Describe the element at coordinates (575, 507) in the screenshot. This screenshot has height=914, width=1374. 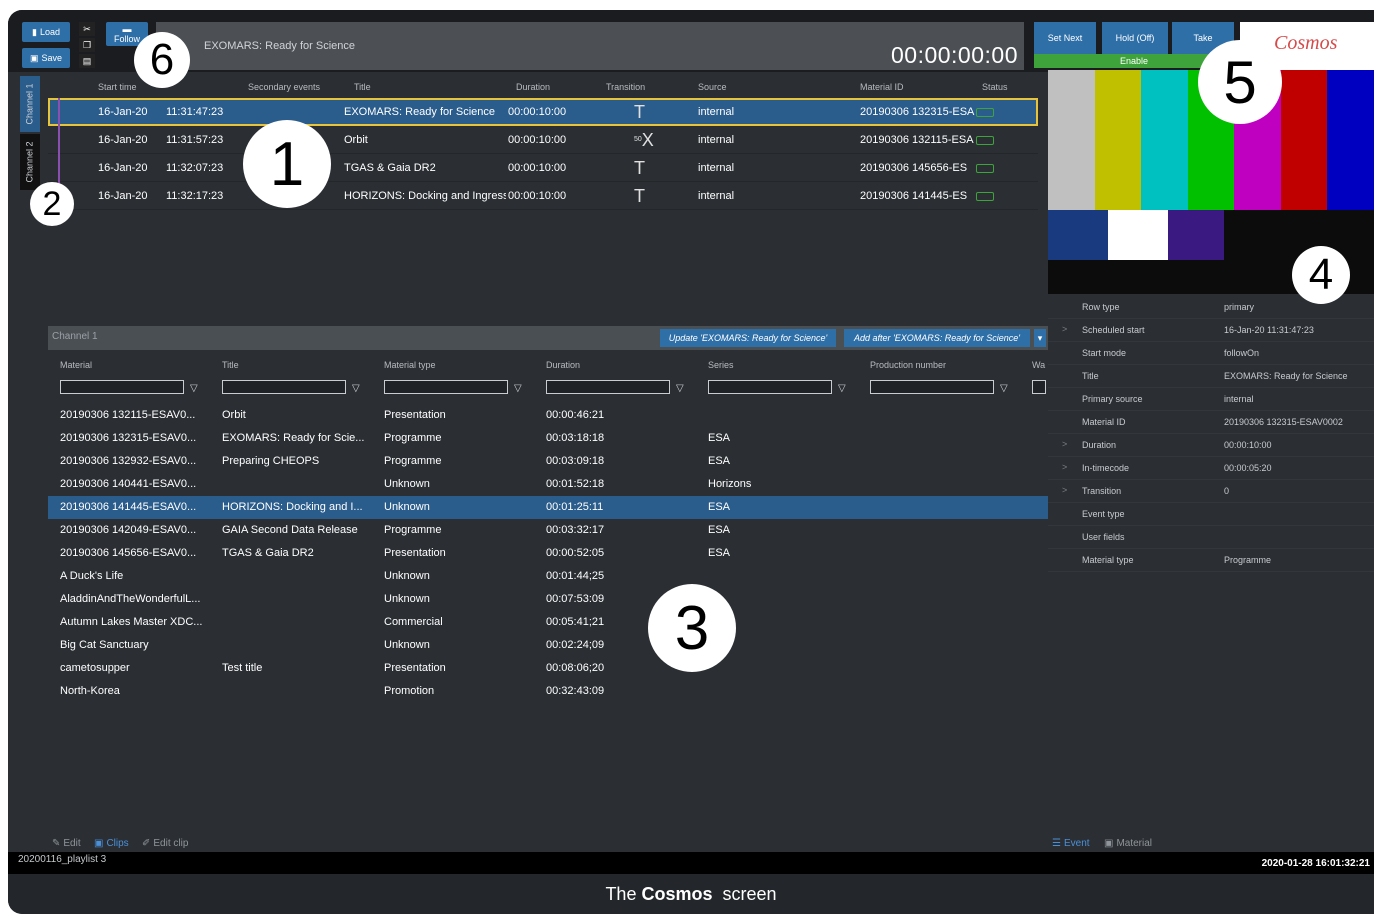
I see `clip-duration: 00:01:25:11` at that location.